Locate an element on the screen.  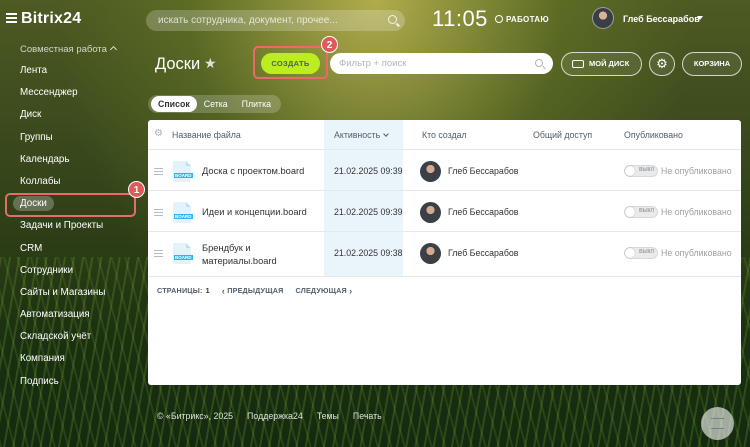
sidebar-item-automation: Автоматизация is located at coordinates (72, 315).